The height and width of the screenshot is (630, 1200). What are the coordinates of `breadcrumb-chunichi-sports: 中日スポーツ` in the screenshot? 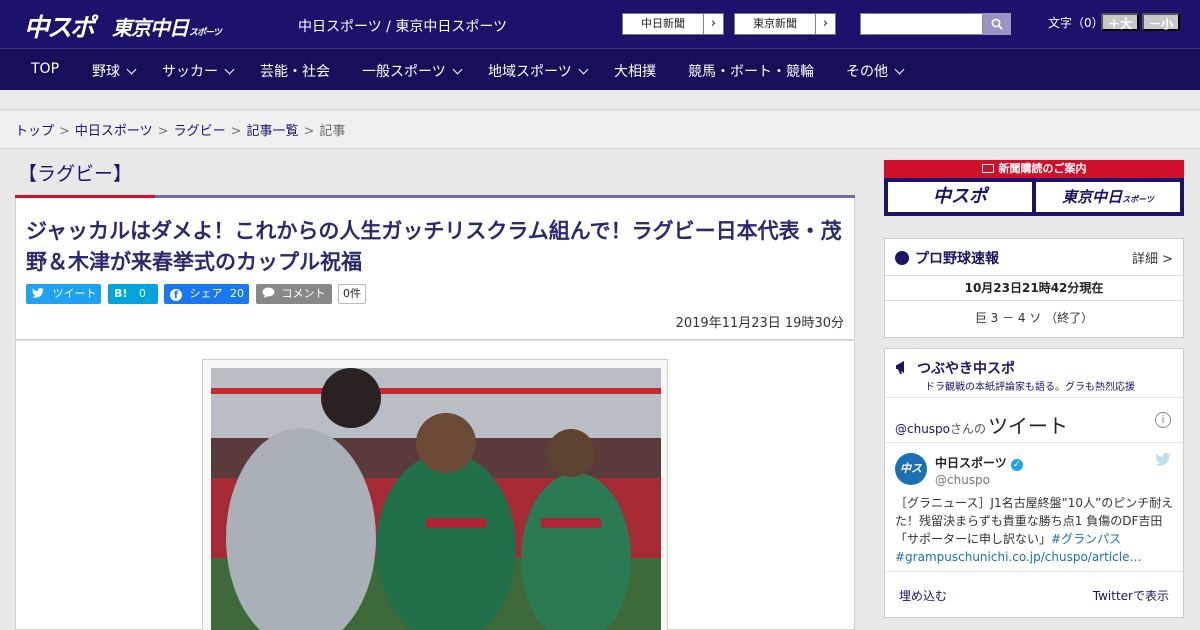 It's located at (114, 131).